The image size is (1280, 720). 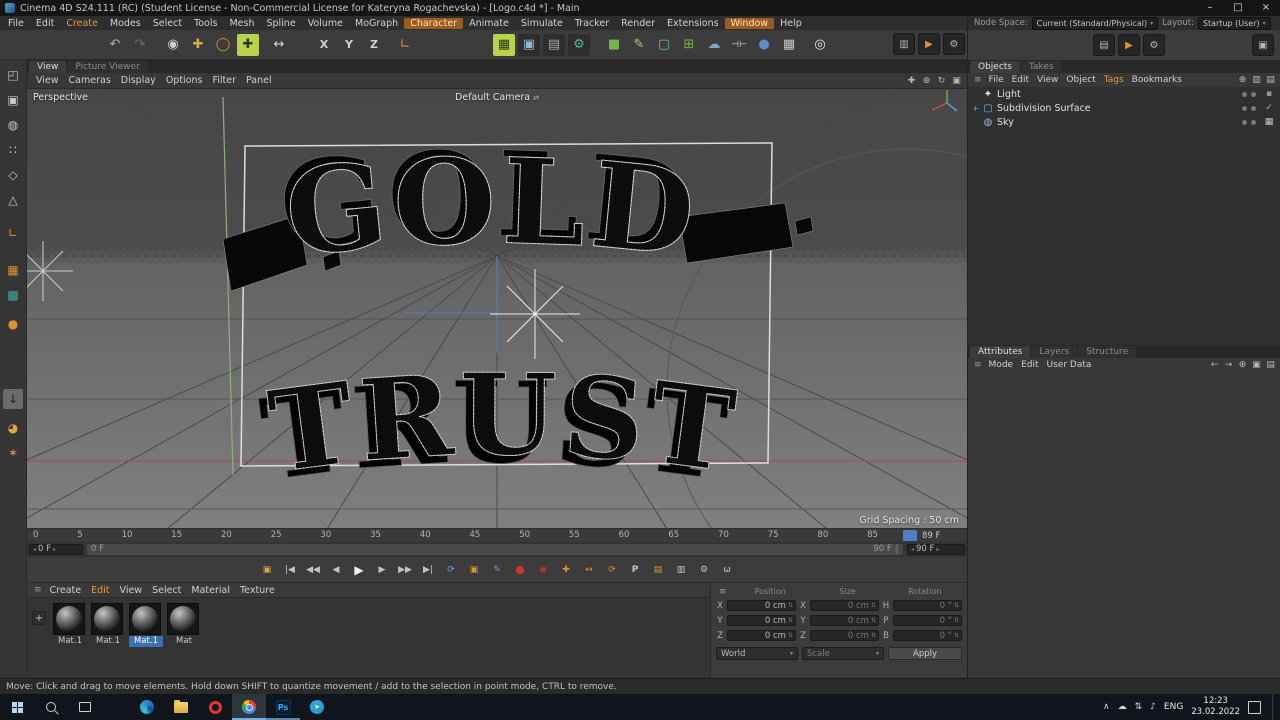 What do you see at coordinates (925, 653) in the screenshot?
I see `apply-button: Apply` at bounding box center [925, 653].